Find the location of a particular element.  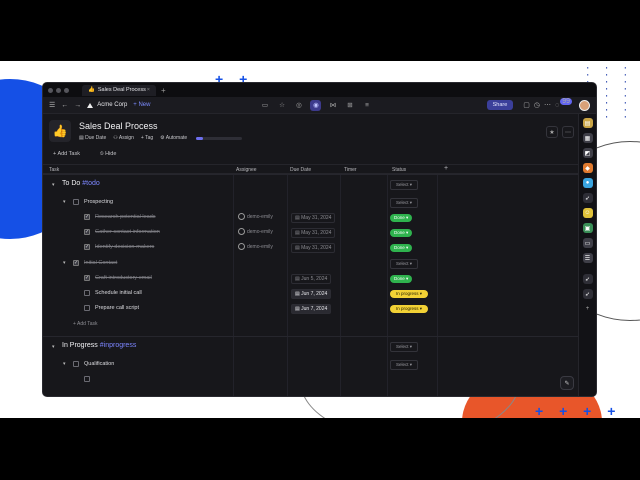

favorite-star-icon: ★ is located at coordinates (552, 132).